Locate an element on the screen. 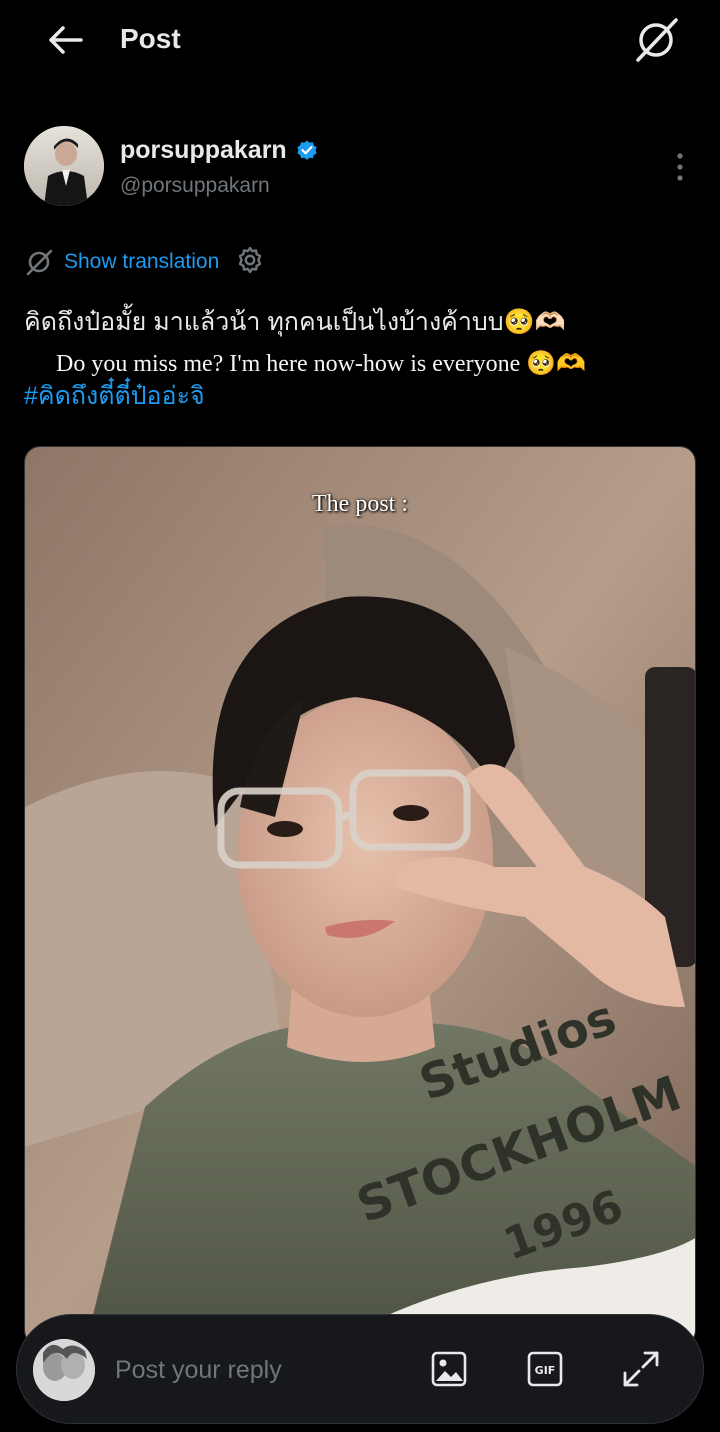  image-caption: The post : is located at coordinates (360, 504).